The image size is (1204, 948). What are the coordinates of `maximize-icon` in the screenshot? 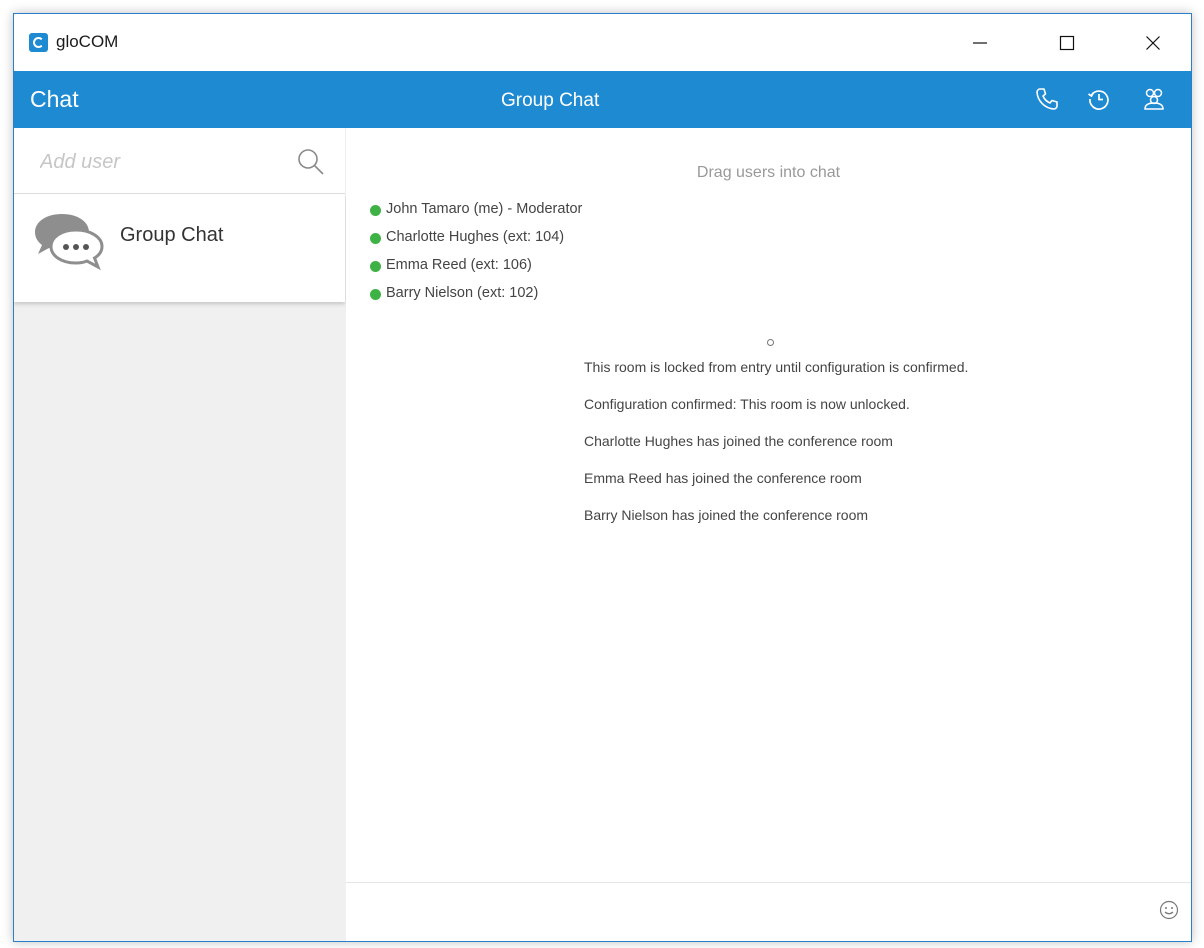 It's located at (1067, 43).